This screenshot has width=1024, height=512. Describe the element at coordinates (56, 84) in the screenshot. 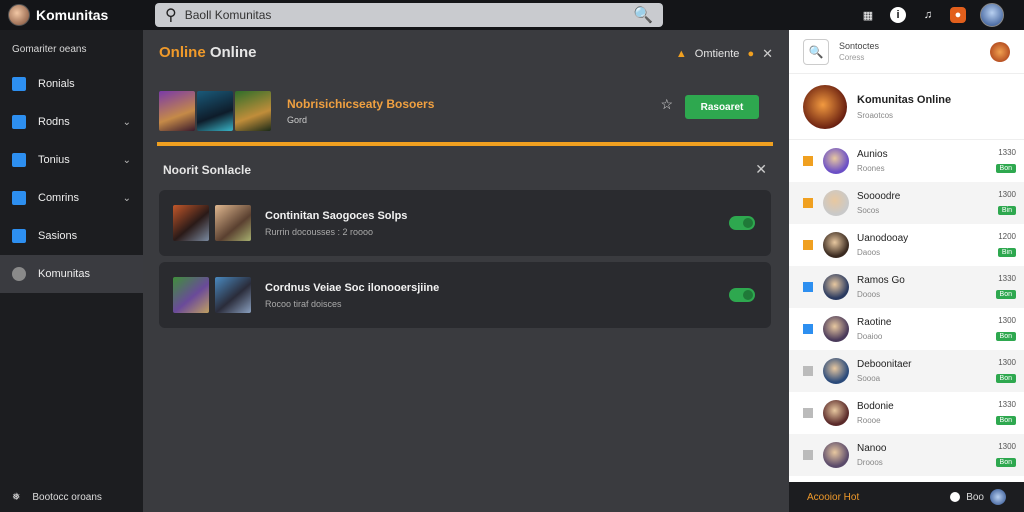

I see `sidebar-item-label: Ronials` at that location.